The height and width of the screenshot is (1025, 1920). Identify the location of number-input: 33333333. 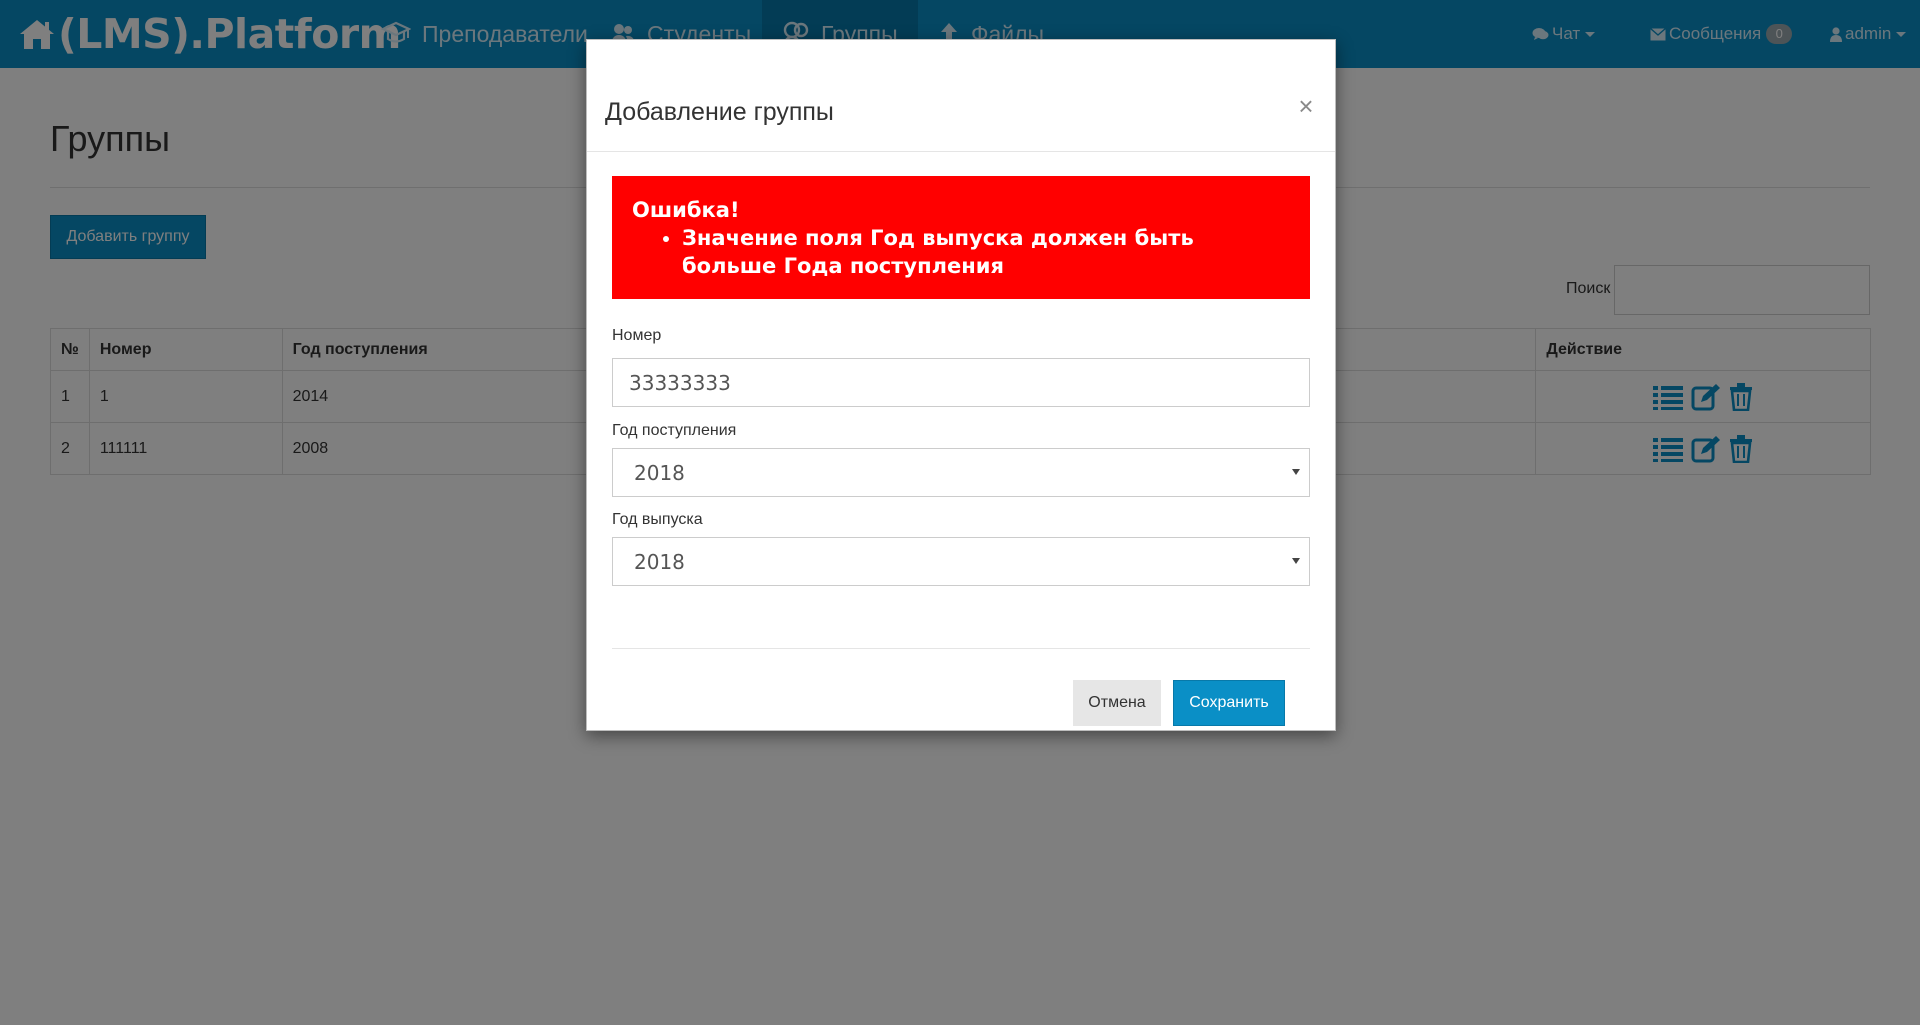
(961, 382).